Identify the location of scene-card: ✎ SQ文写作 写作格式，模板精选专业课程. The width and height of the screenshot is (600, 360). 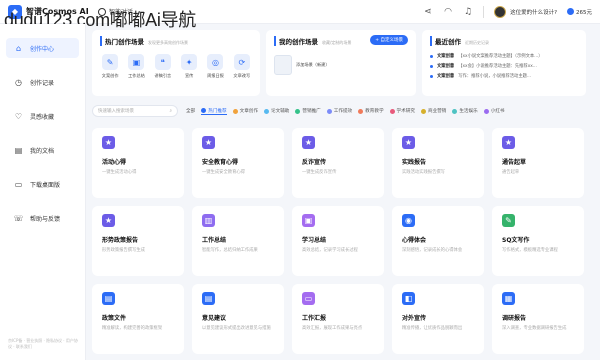
(538, 241).